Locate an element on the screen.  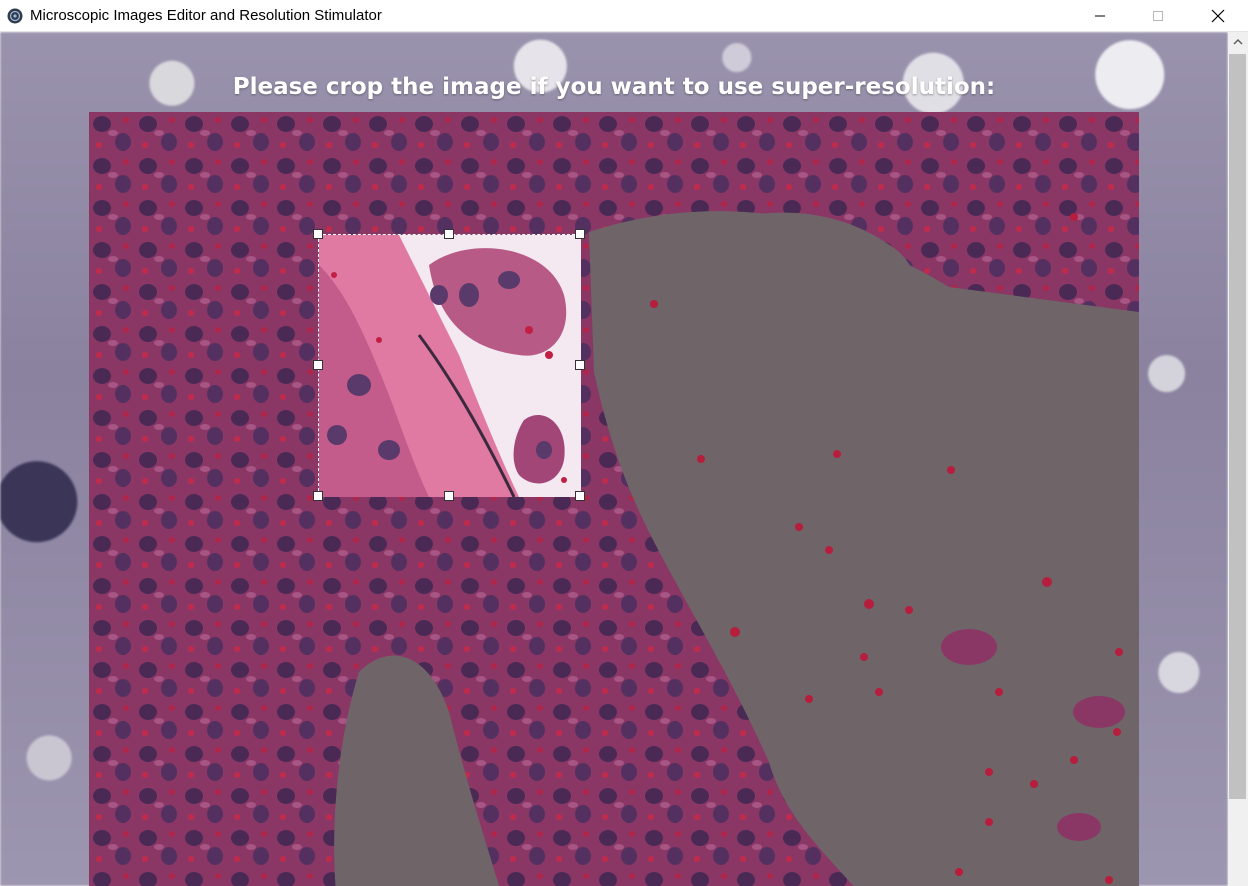
crop-selection is located at coordinates (449, 365).